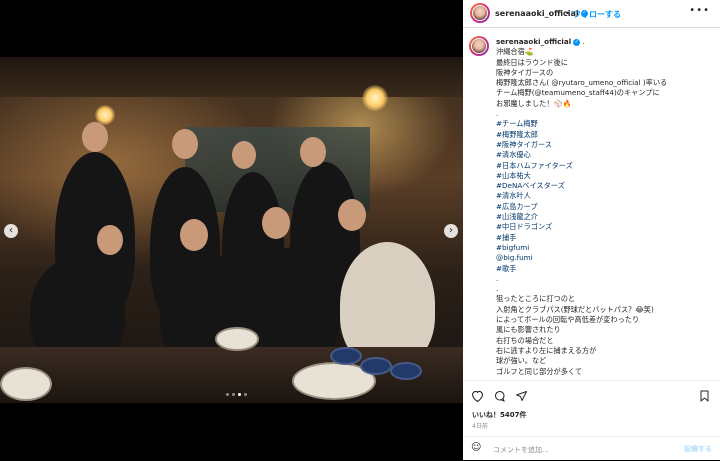 Image resolution: width=720 pixels, height=461 pixels. I want to click on post-date: 4日前, so click(480, 425).